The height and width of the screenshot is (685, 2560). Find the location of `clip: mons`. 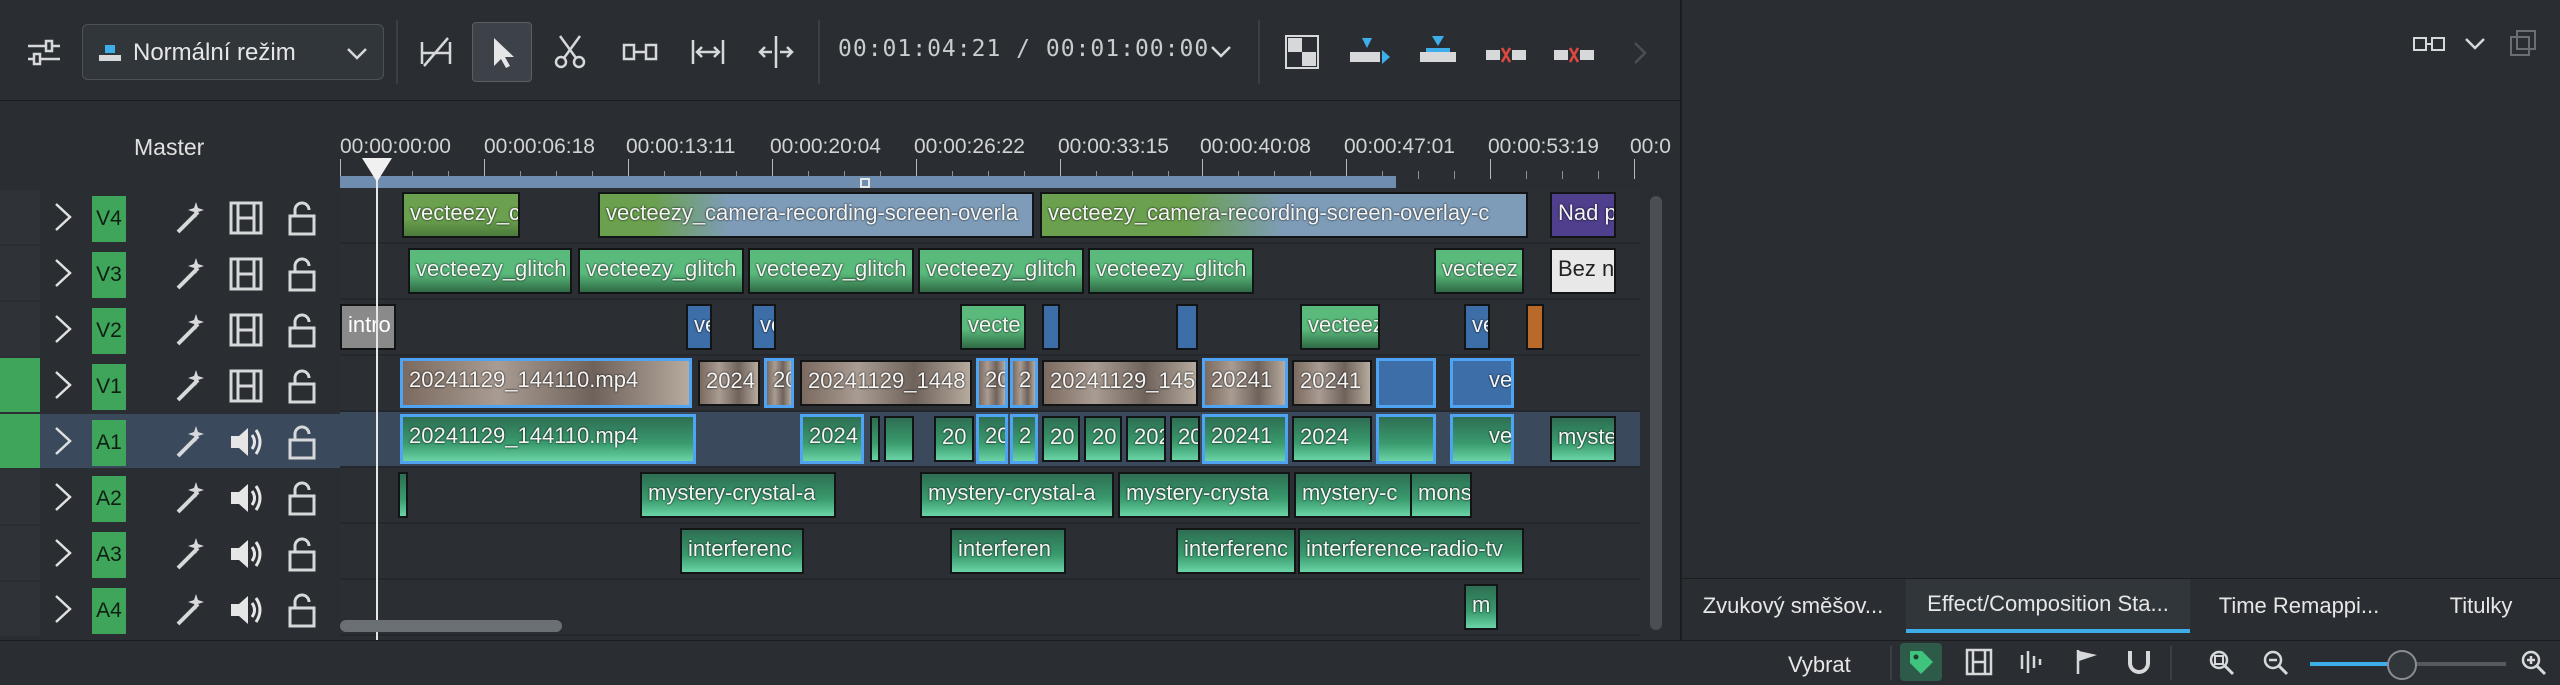

clip: mons is located at coordinates (1441, 495).